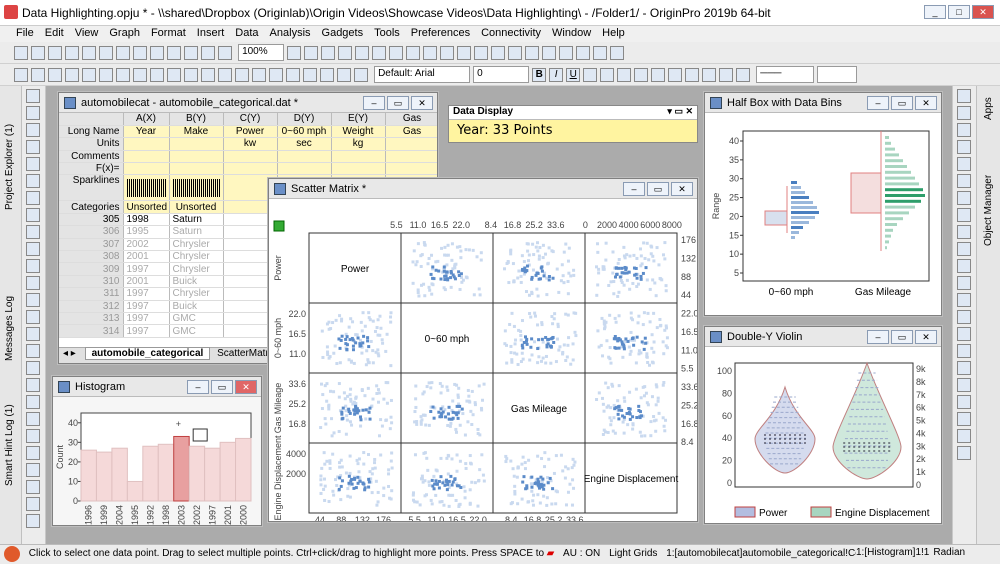 The width and height of the screenshot is (1000, 564). What do you see at coordinates (556, 75) in the screenshot?
I see `italic-icon: I` at bounding box center [556, 75].